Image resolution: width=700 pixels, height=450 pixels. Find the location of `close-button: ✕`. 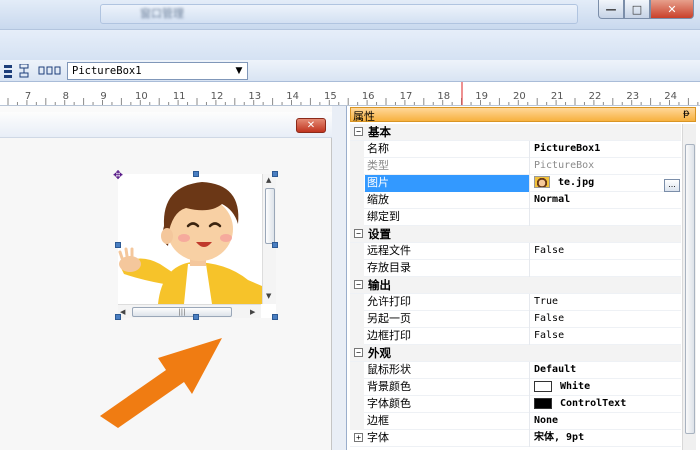

close-button: ✕ is located at coordinates (672, 9).